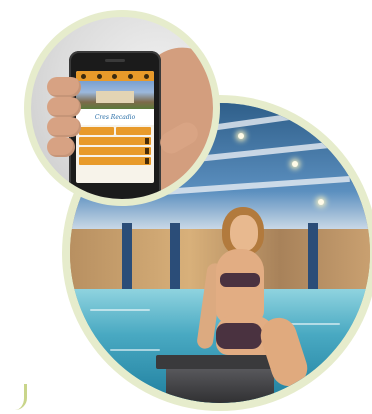  I want to click on app-topbar, so click(115, 76).